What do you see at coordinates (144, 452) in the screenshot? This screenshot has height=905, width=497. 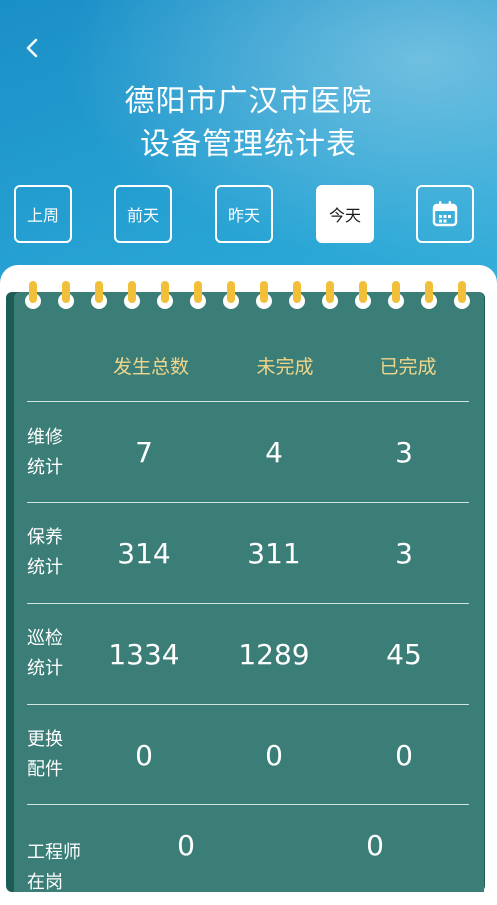 I see `repair-total: 7` at bounding box center [144, 452].